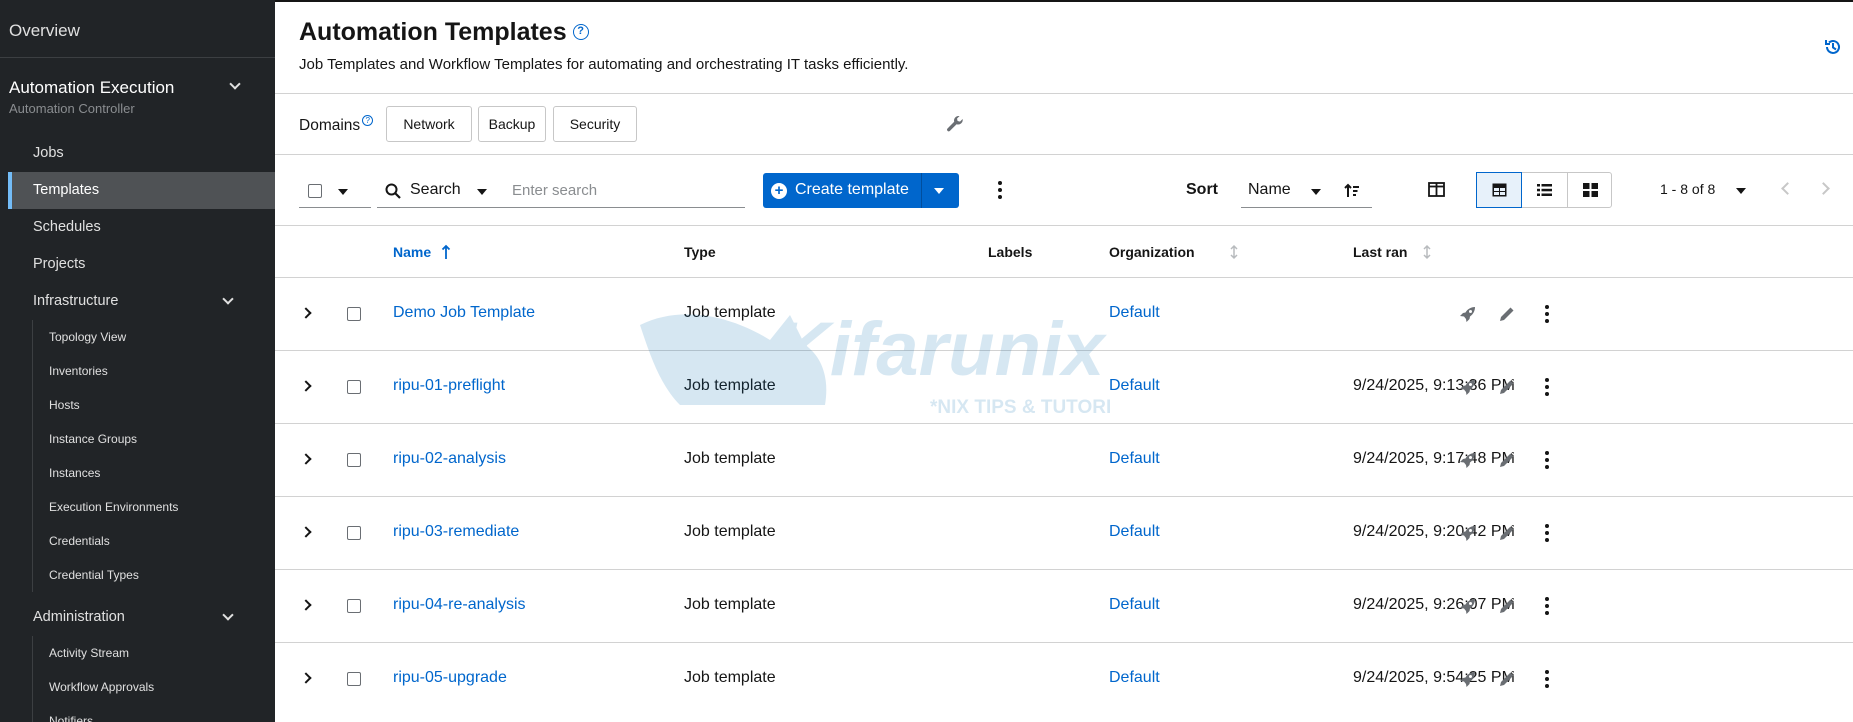 This screenshot has height=722, width=1853. I want to click on sidebar-item-schedules: Schedules, so click(141, 227).